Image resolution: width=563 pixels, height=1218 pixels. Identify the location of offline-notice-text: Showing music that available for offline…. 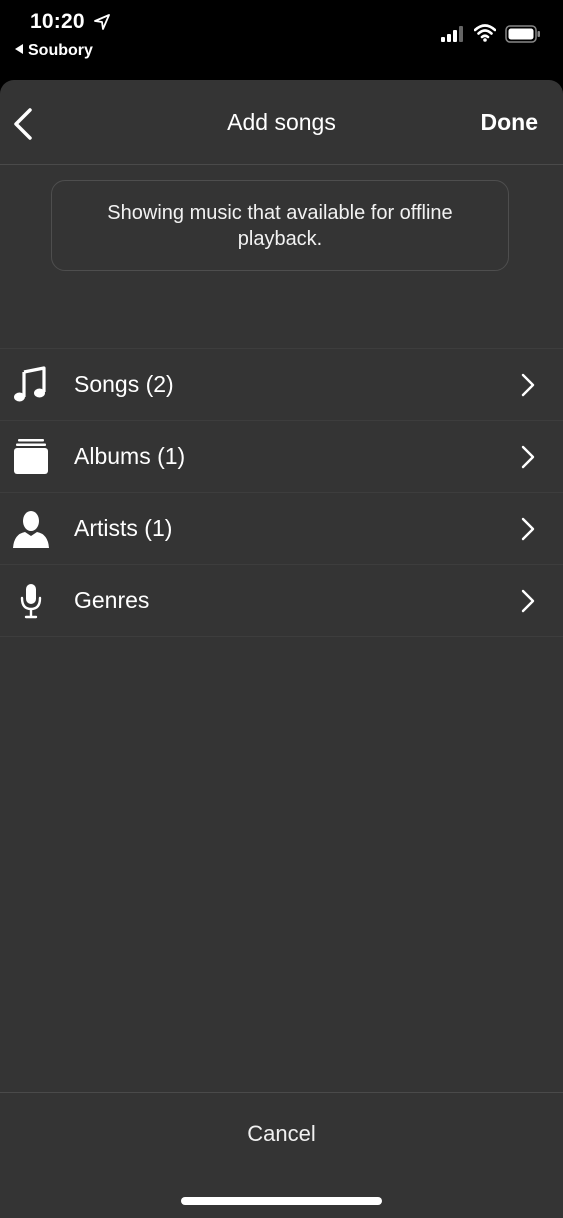
(280, 225).